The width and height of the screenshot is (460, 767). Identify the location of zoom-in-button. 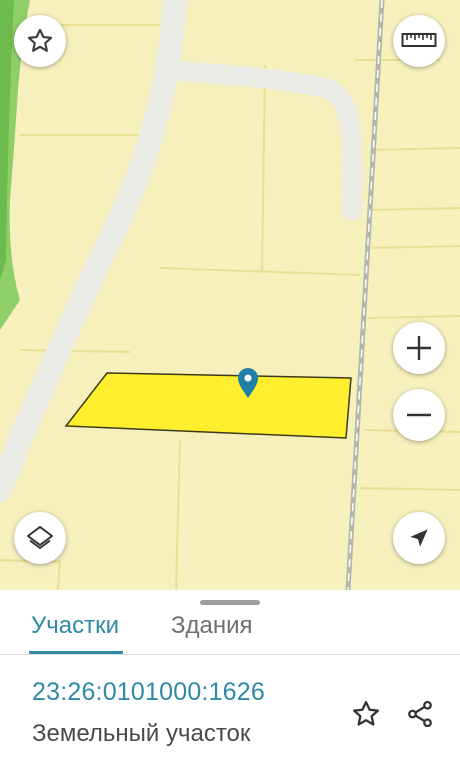
(419, 348).